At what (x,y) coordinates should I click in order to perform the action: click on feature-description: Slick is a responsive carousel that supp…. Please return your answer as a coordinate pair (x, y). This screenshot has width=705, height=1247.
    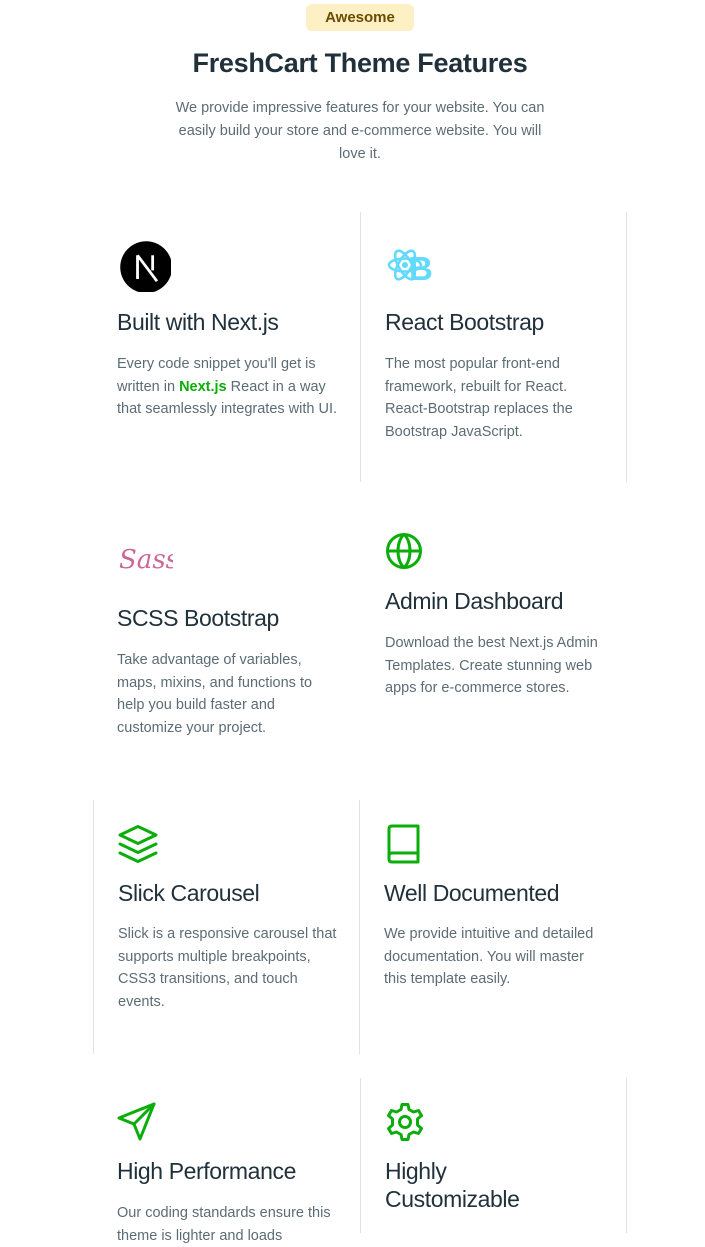
    Looking at the image, I should click on (227, 968).